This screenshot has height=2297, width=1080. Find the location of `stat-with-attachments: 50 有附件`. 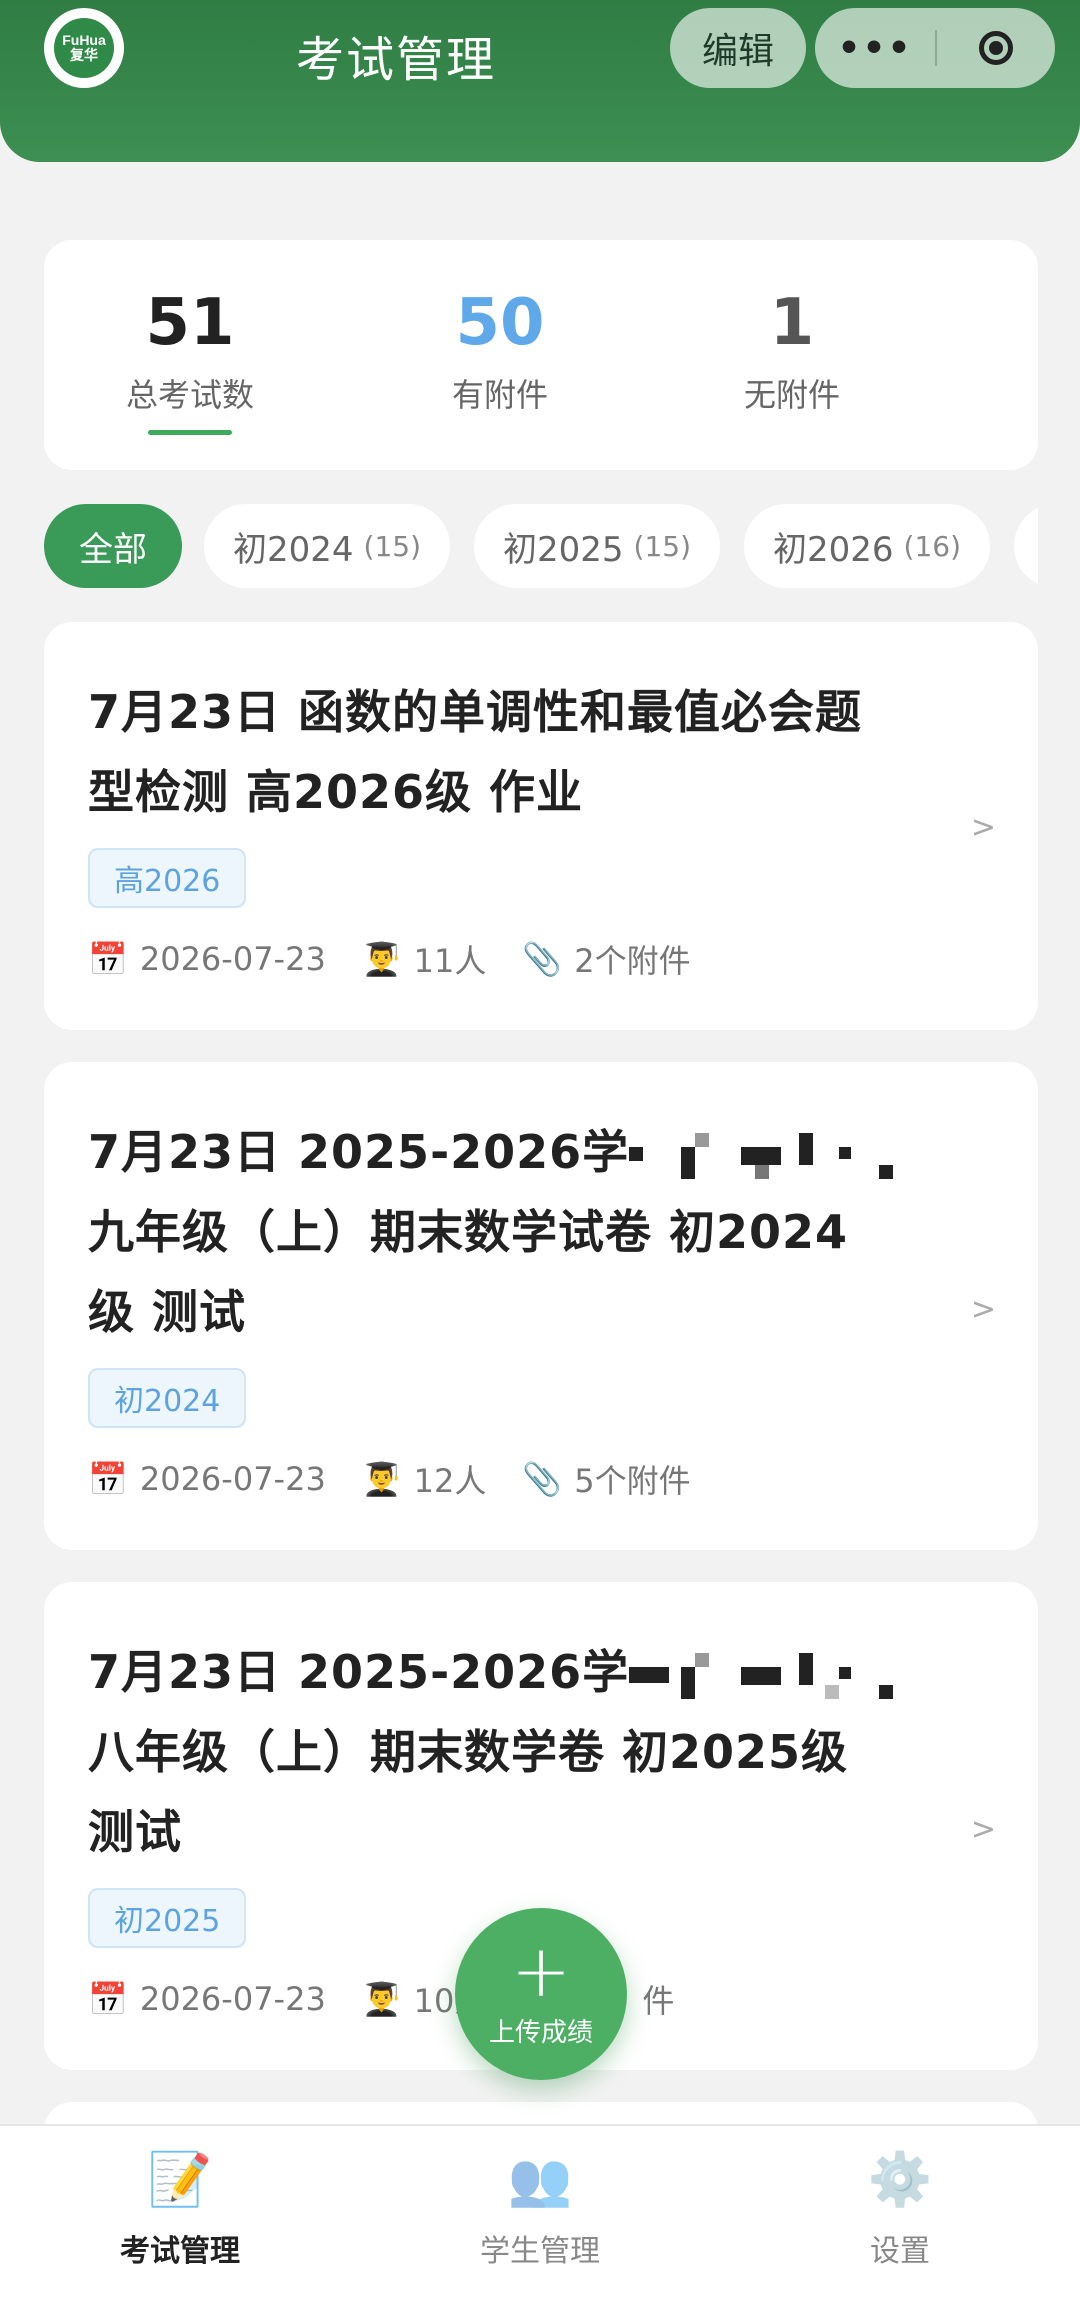

stat-with-attachments: 50 有附件 is located at coordinates (500, 328).